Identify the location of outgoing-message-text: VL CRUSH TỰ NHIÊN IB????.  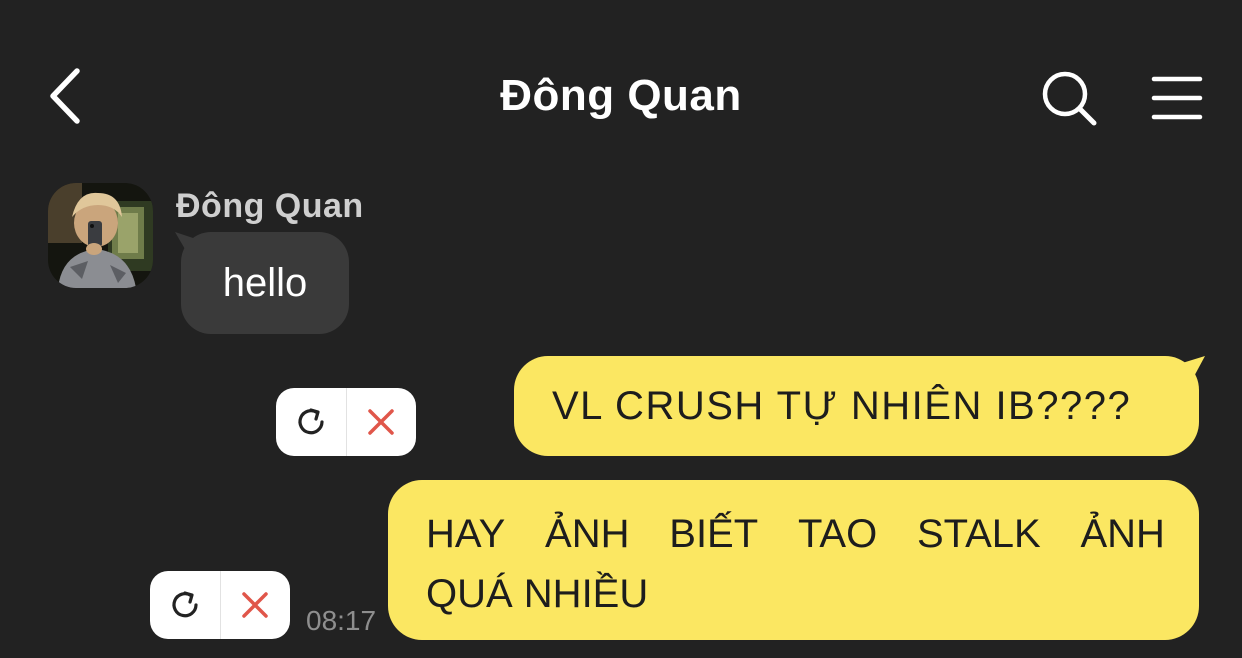
(842, 406).